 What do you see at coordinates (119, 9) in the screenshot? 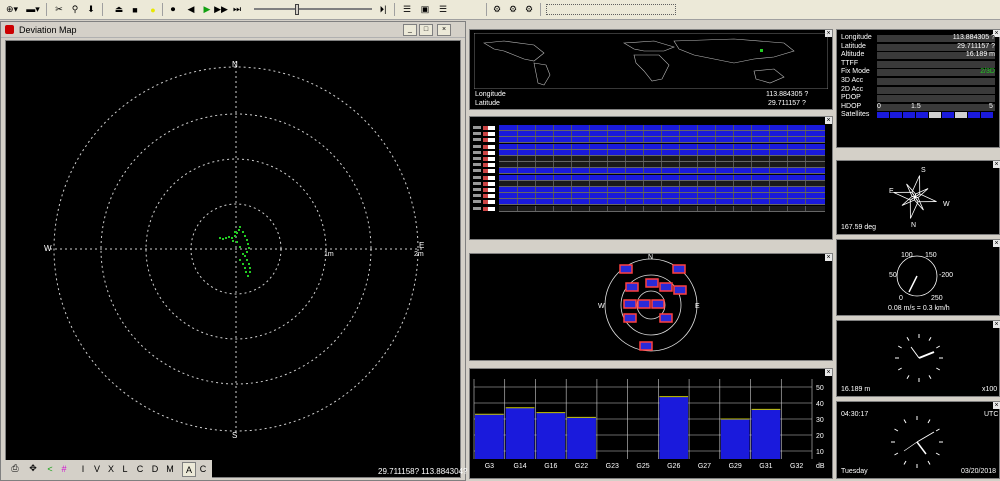
I see `eject-button: ⏏` at bounding box center [119, 9].